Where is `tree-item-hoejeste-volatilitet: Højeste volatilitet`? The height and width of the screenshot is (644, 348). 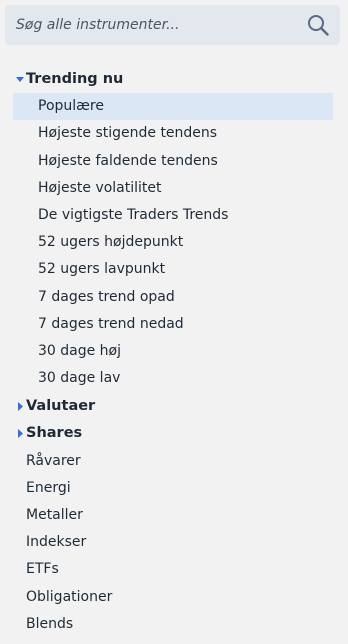 tree-item-hoejeste-volatilitet: Højeste volatilitet is located at coordinates (174, 188).